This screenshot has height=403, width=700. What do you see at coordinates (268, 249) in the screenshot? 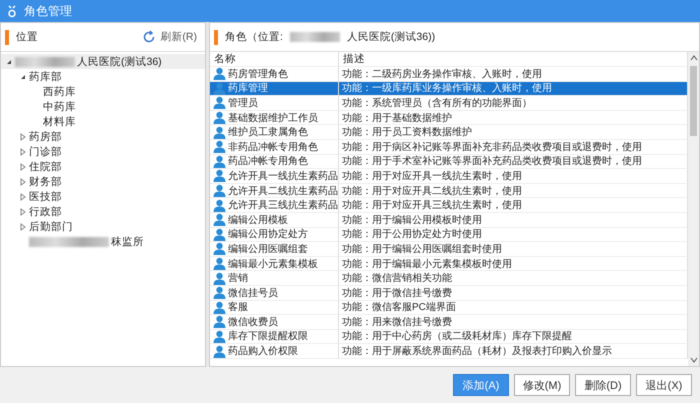
I see `role-name: 编辑公用医嘱组套` at bounding box center [268, 249].